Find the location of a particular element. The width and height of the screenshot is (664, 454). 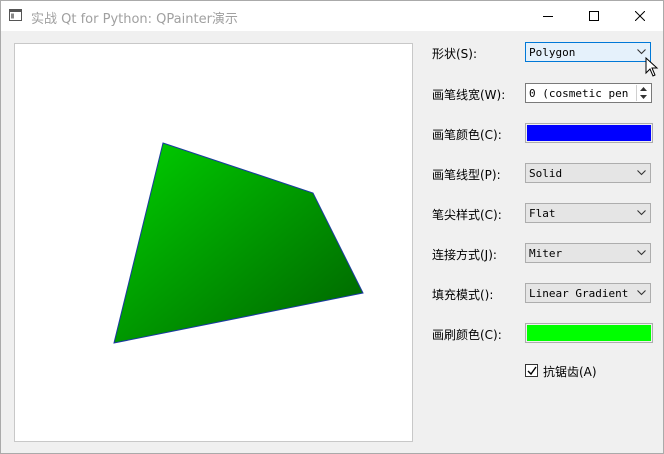

spin-buttons is located at coordinates (643, 93).